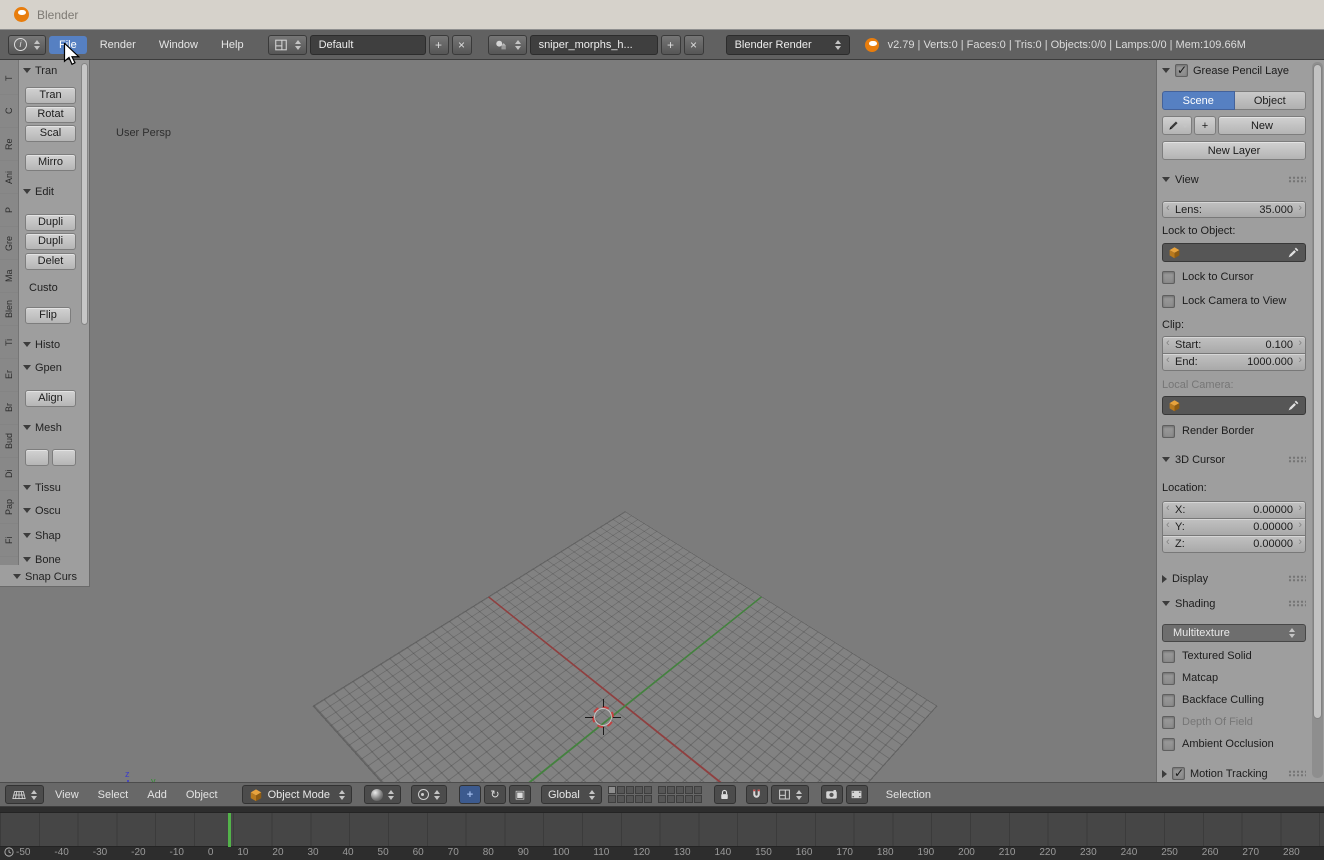  I want to click on delete-scene-button: ×, so click(693, 44).